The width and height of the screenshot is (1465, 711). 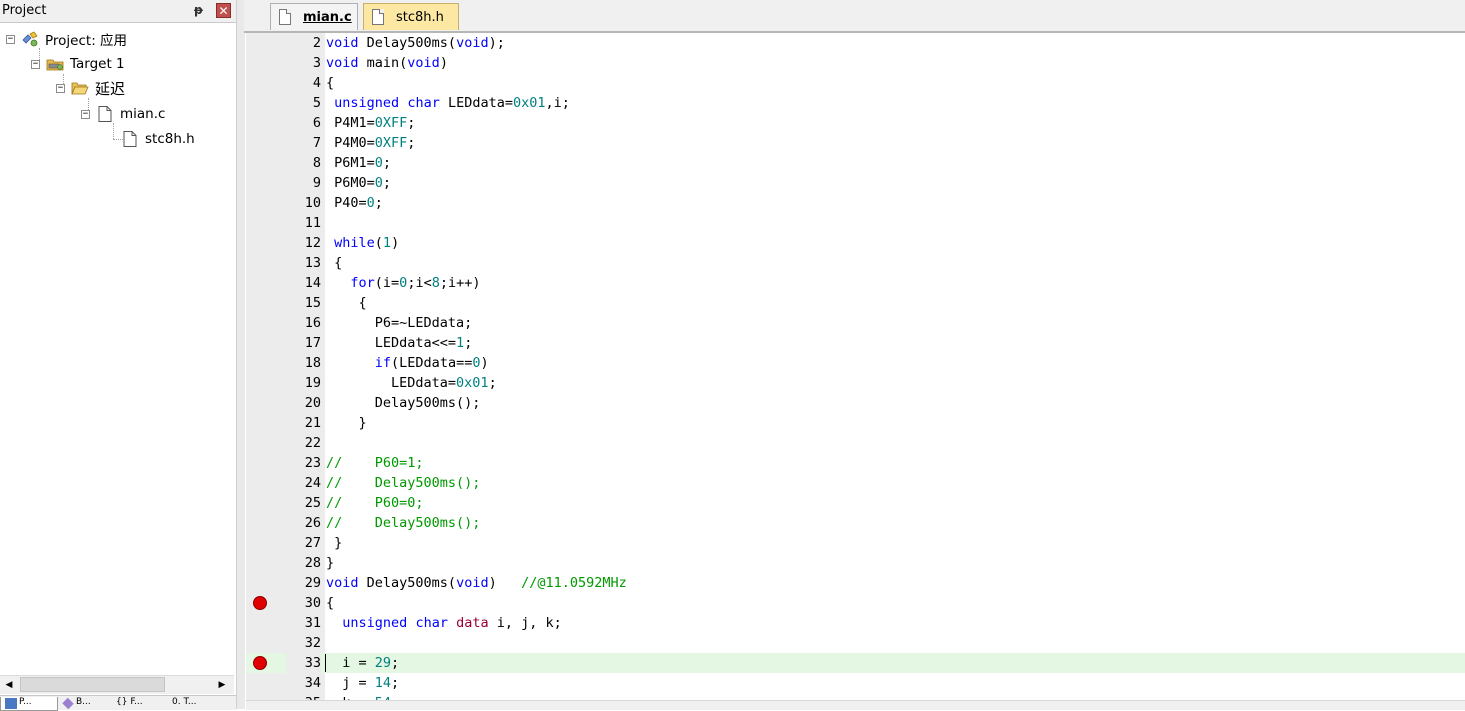 I want to click on line-number: 15, so click(x=312, y=303).